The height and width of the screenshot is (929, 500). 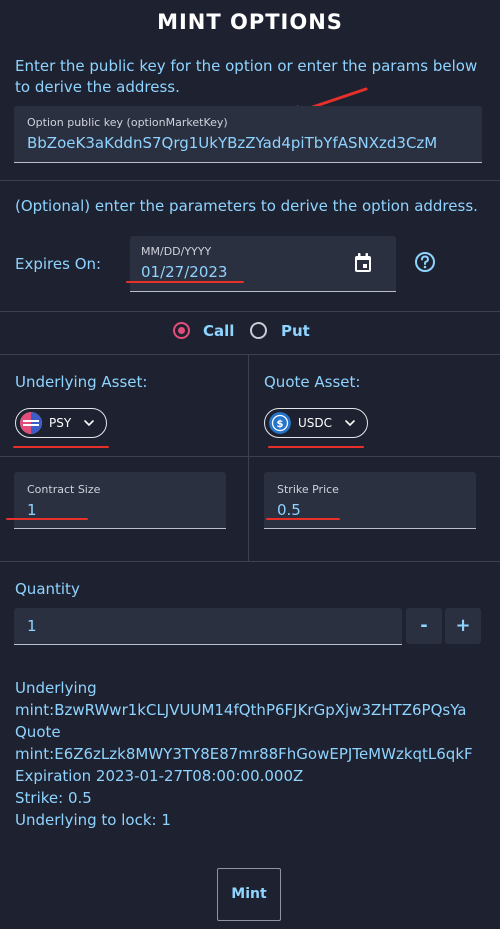 What do you see at coordinates (58, 264) in the screenshot?
I see `expires-on-label: Expires On:` at bounding box center [58, 264].